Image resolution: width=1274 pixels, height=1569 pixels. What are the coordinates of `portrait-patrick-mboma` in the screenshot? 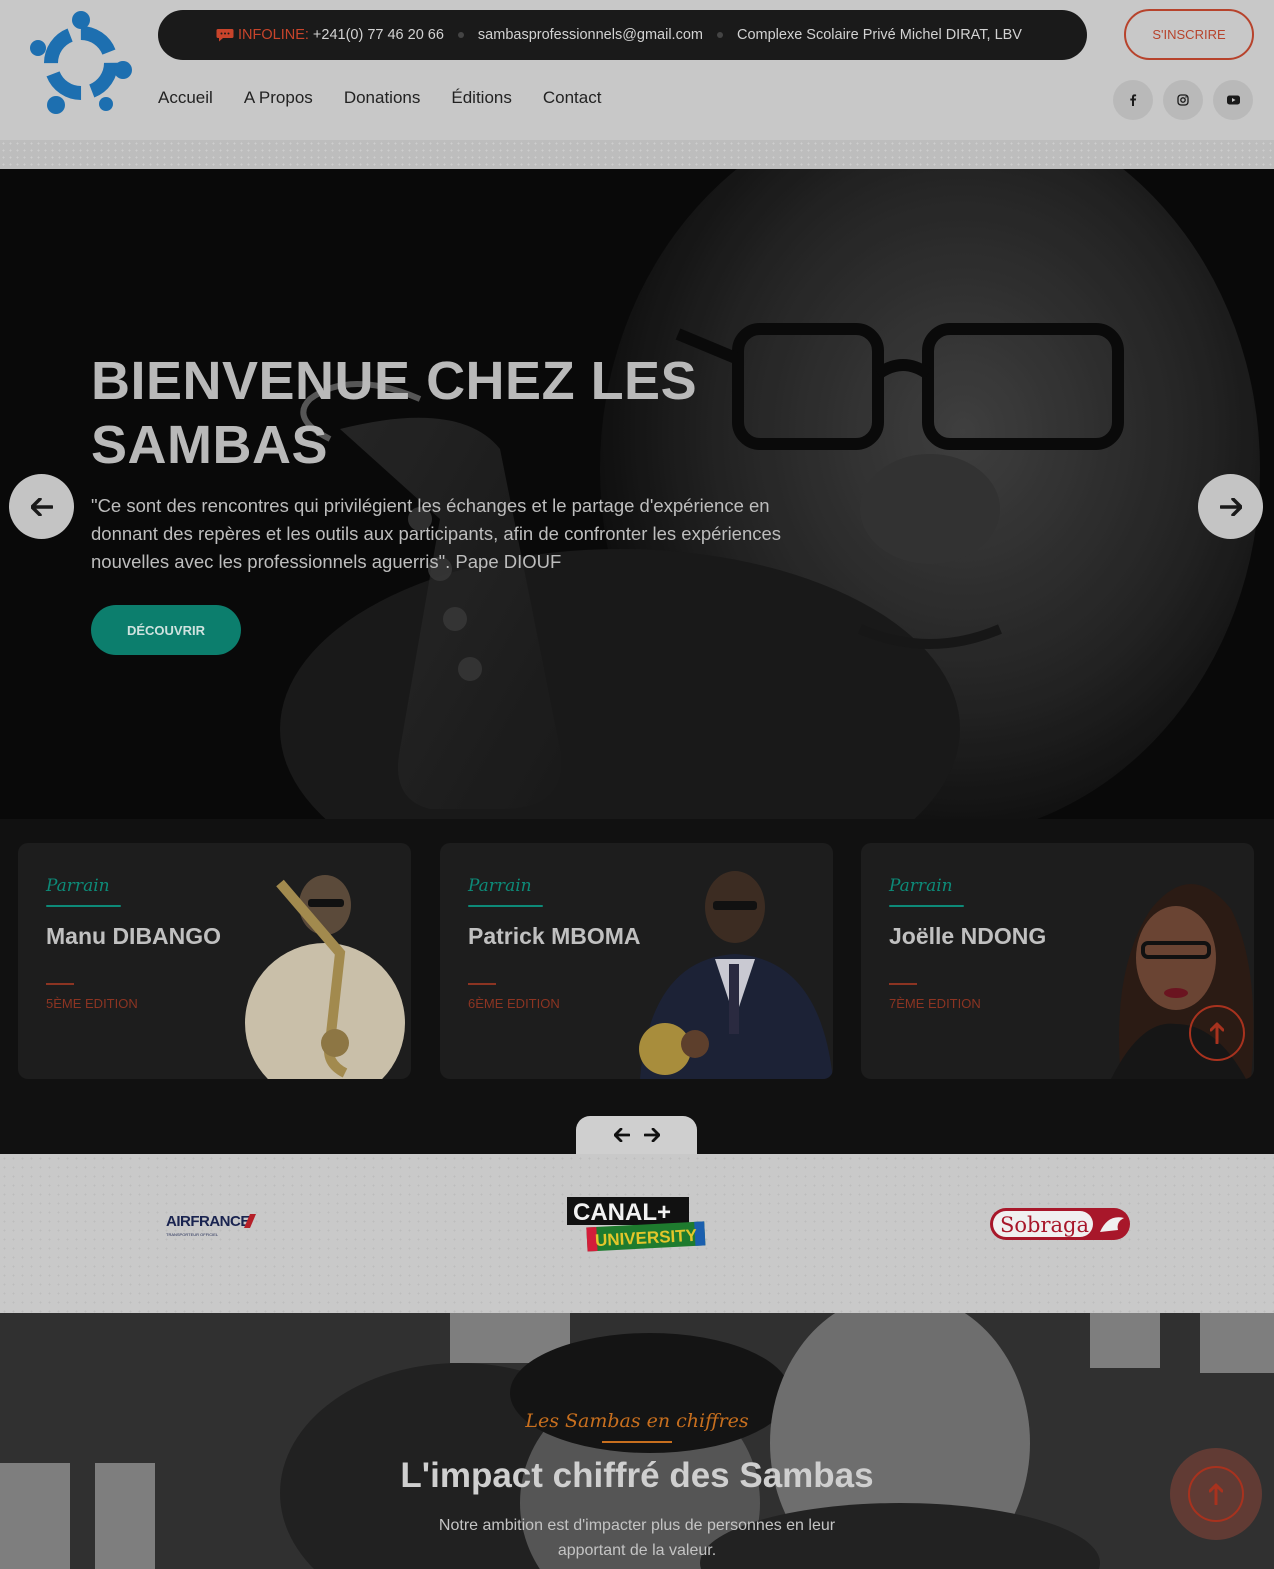 It's located at (736, 975).